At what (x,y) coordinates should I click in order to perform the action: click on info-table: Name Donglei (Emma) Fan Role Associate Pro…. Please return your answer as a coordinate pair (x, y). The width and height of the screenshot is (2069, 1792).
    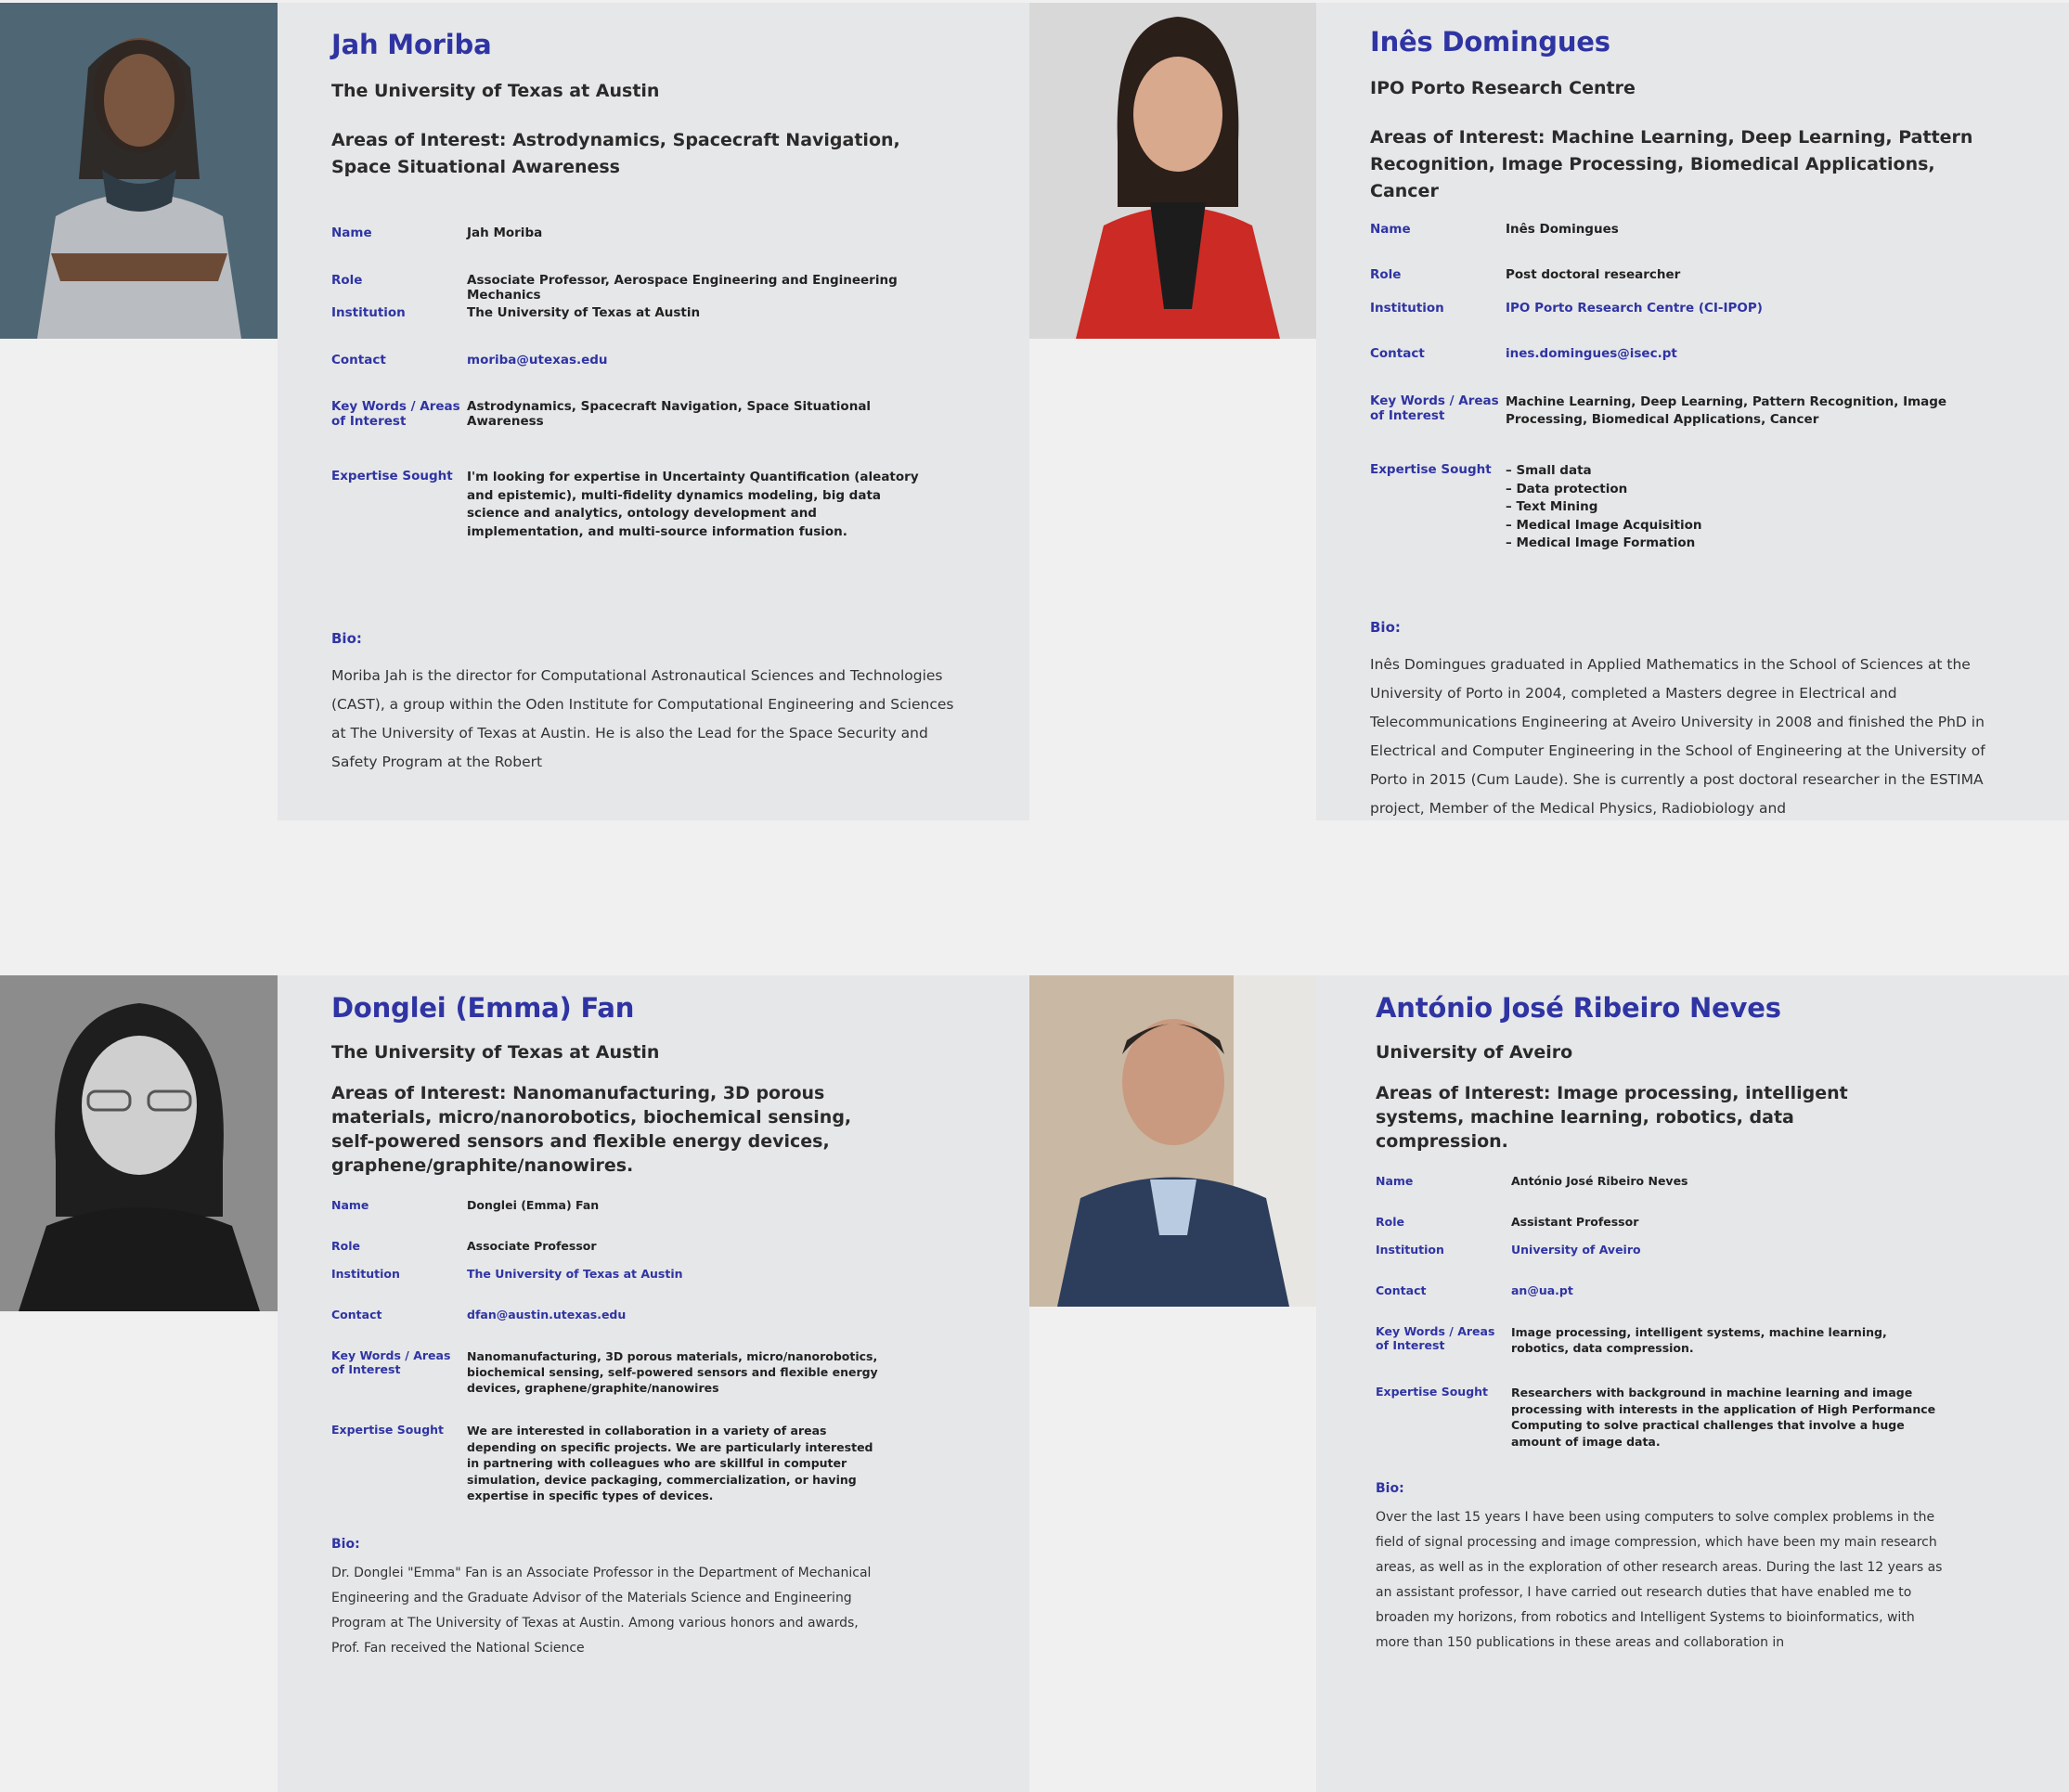
    Looking at the image, I should click on (609, 1351).